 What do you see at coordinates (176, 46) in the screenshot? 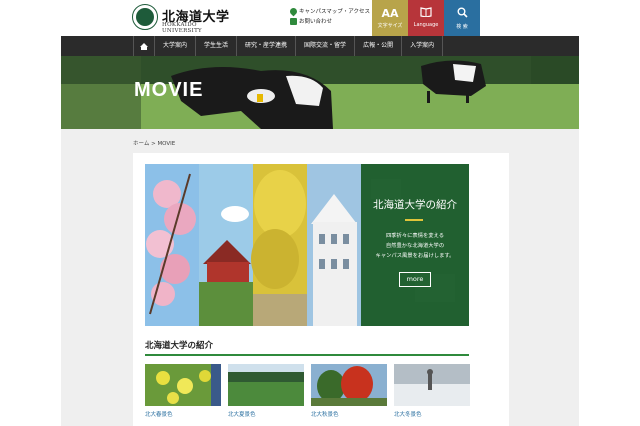
I see `nav-item-about: 大学案内` at bounding box center [176, 46].